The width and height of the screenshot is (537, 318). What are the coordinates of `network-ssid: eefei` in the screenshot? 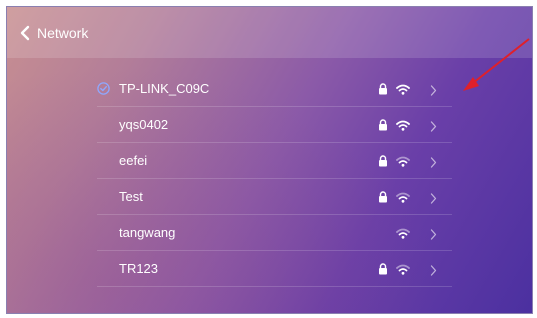 It's located at (133, 160).